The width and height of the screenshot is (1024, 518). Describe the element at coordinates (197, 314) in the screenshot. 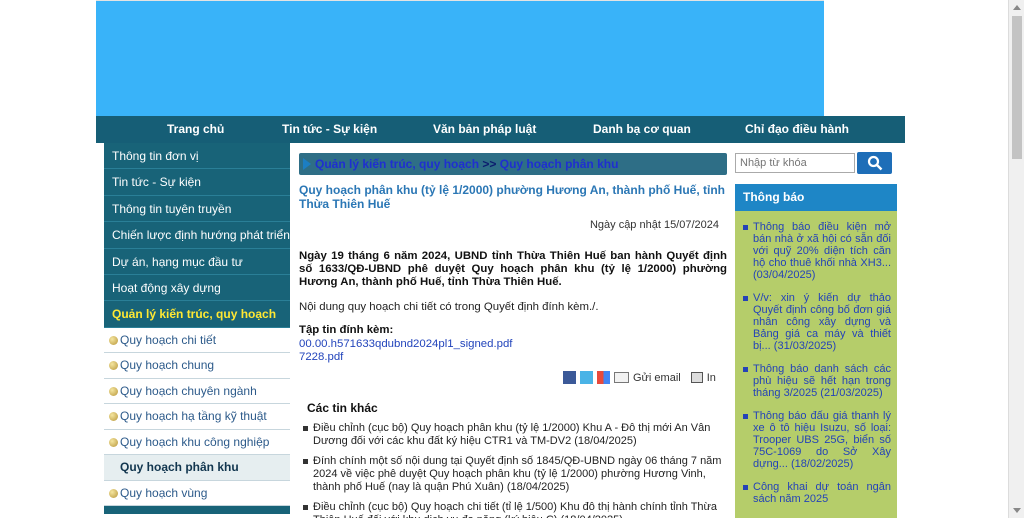

I see `sidebar-item-planning: Quản lý kiến trúc, quy hoạch` at that location.